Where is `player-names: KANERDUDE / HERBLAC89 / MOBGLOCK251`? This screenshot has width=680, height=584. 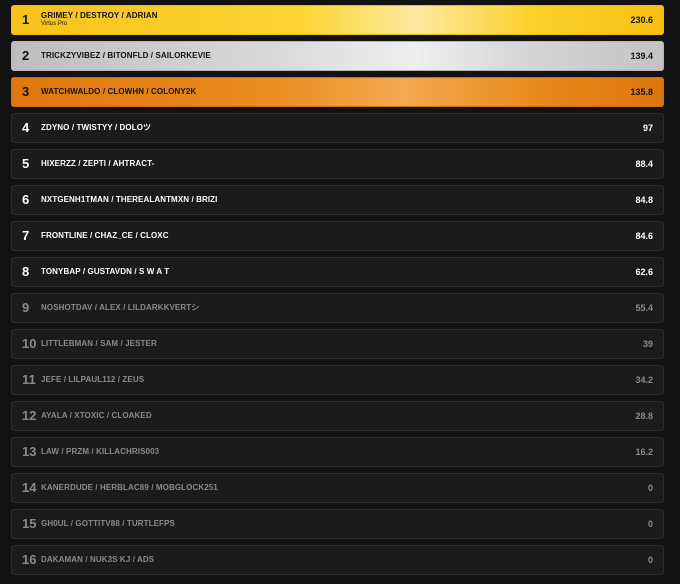 player-names: KANERDUDE / HERBLAC89 / MOBGLOCK251 is located at coordinates (129, 487).